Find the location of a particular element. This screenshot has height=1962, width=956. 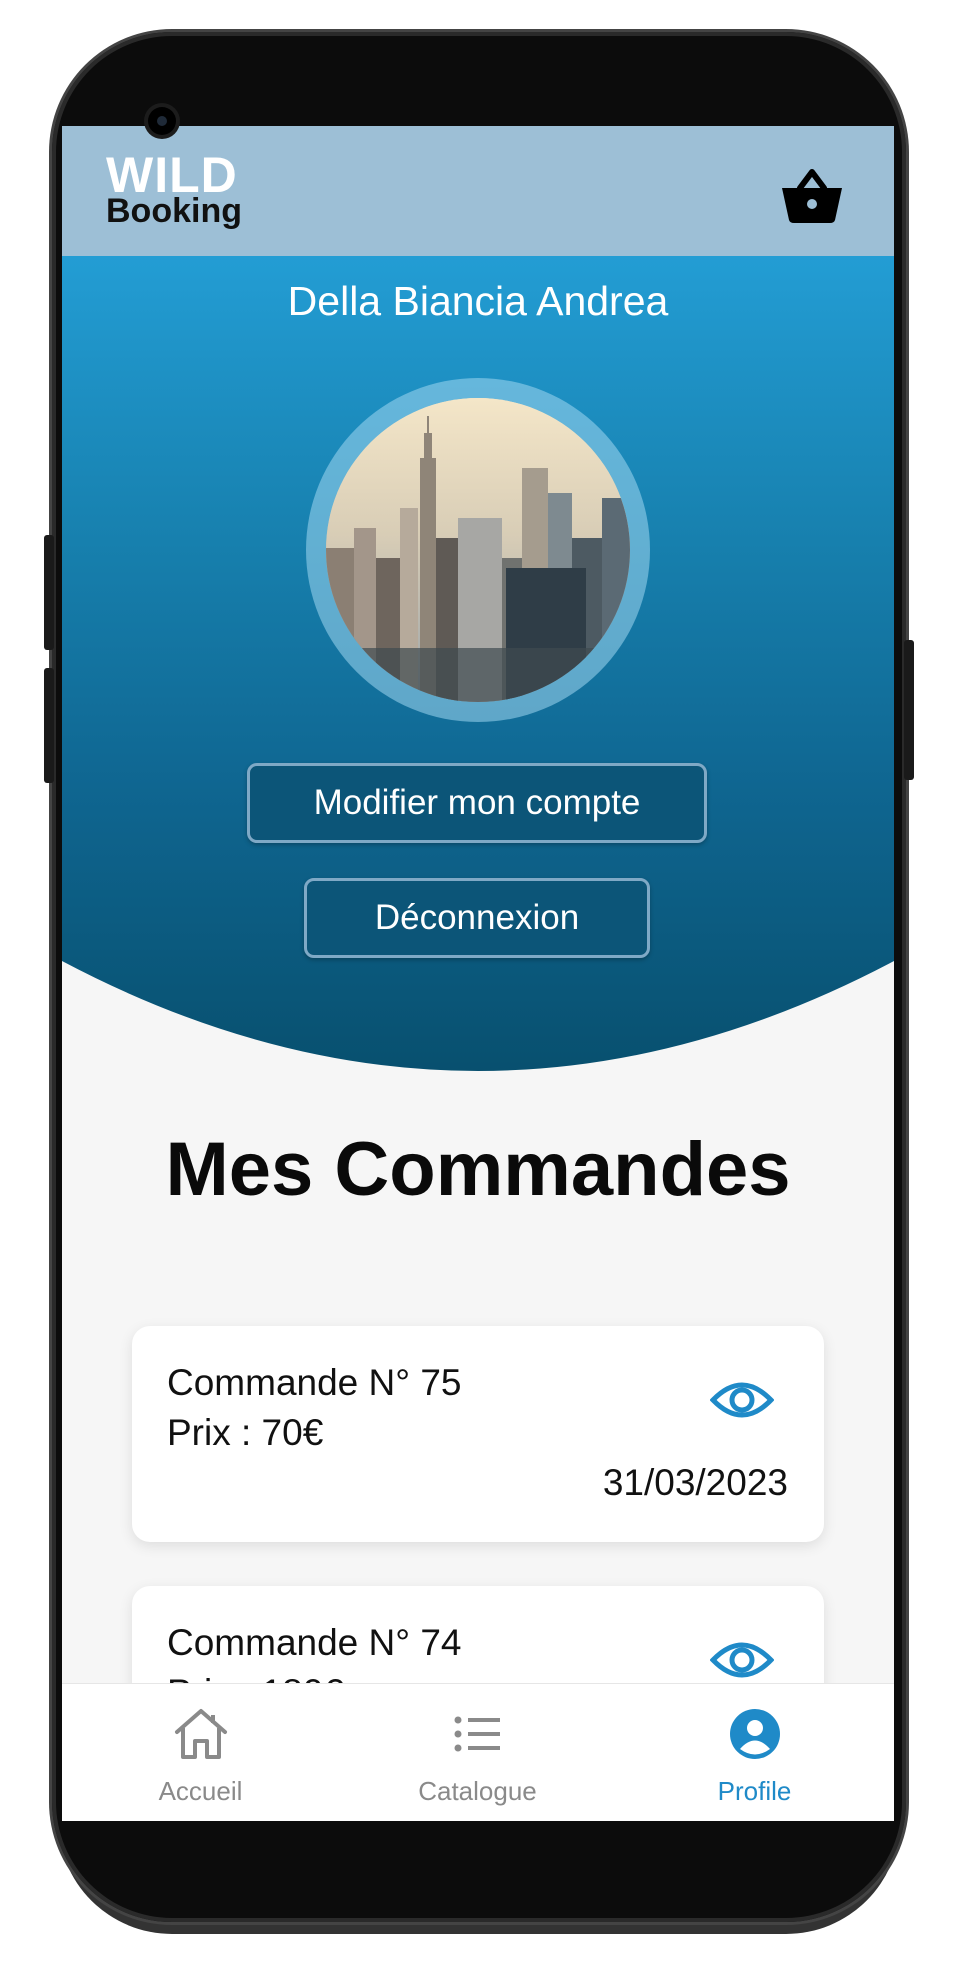

nav-label-catalogue: Catalogue is located at coordinates (477, 1791).